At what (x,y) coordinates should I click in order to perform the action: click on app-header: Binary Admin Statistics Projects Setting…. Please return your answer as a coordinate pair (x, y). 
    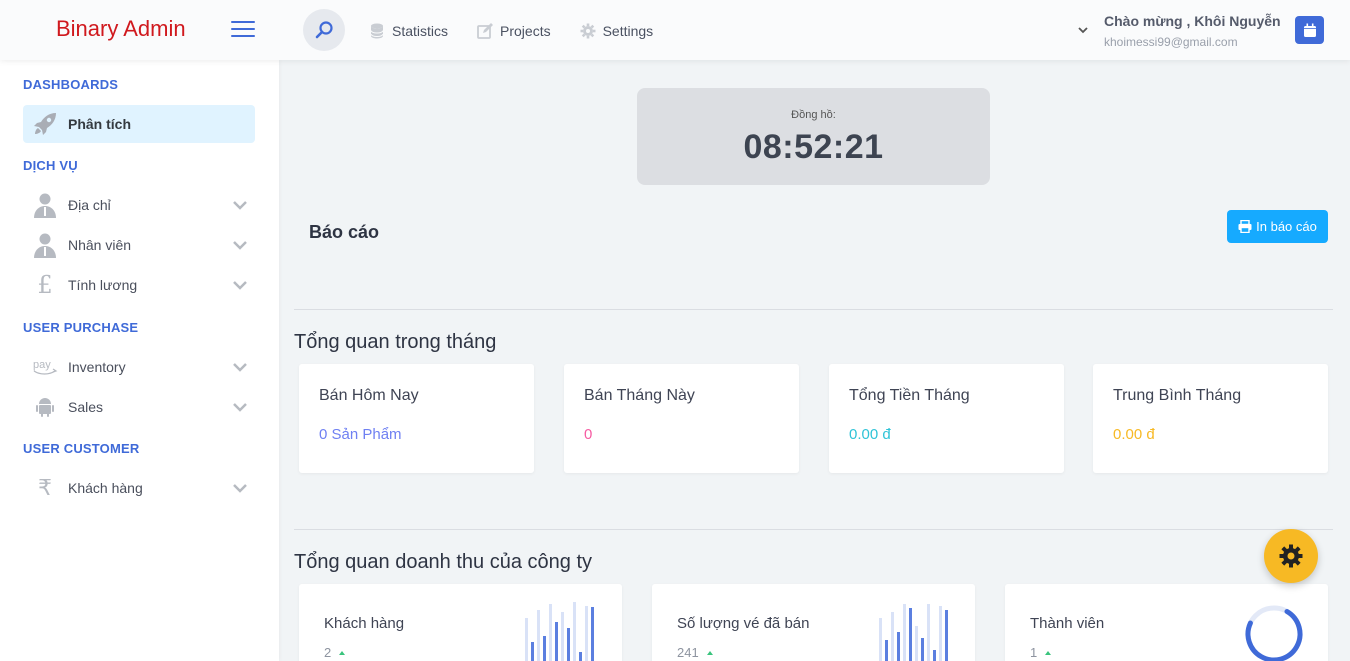
    Looking at the image, I should click on (675, 30).